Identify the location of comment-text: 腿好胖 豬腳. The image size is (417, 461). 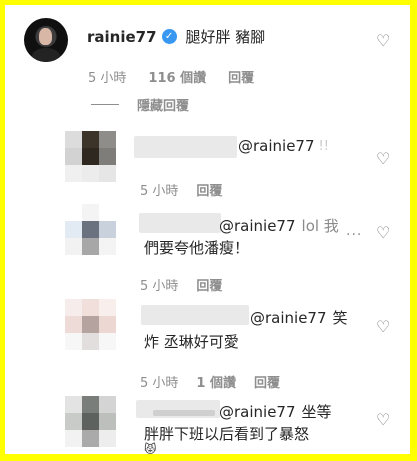
(225, 37).